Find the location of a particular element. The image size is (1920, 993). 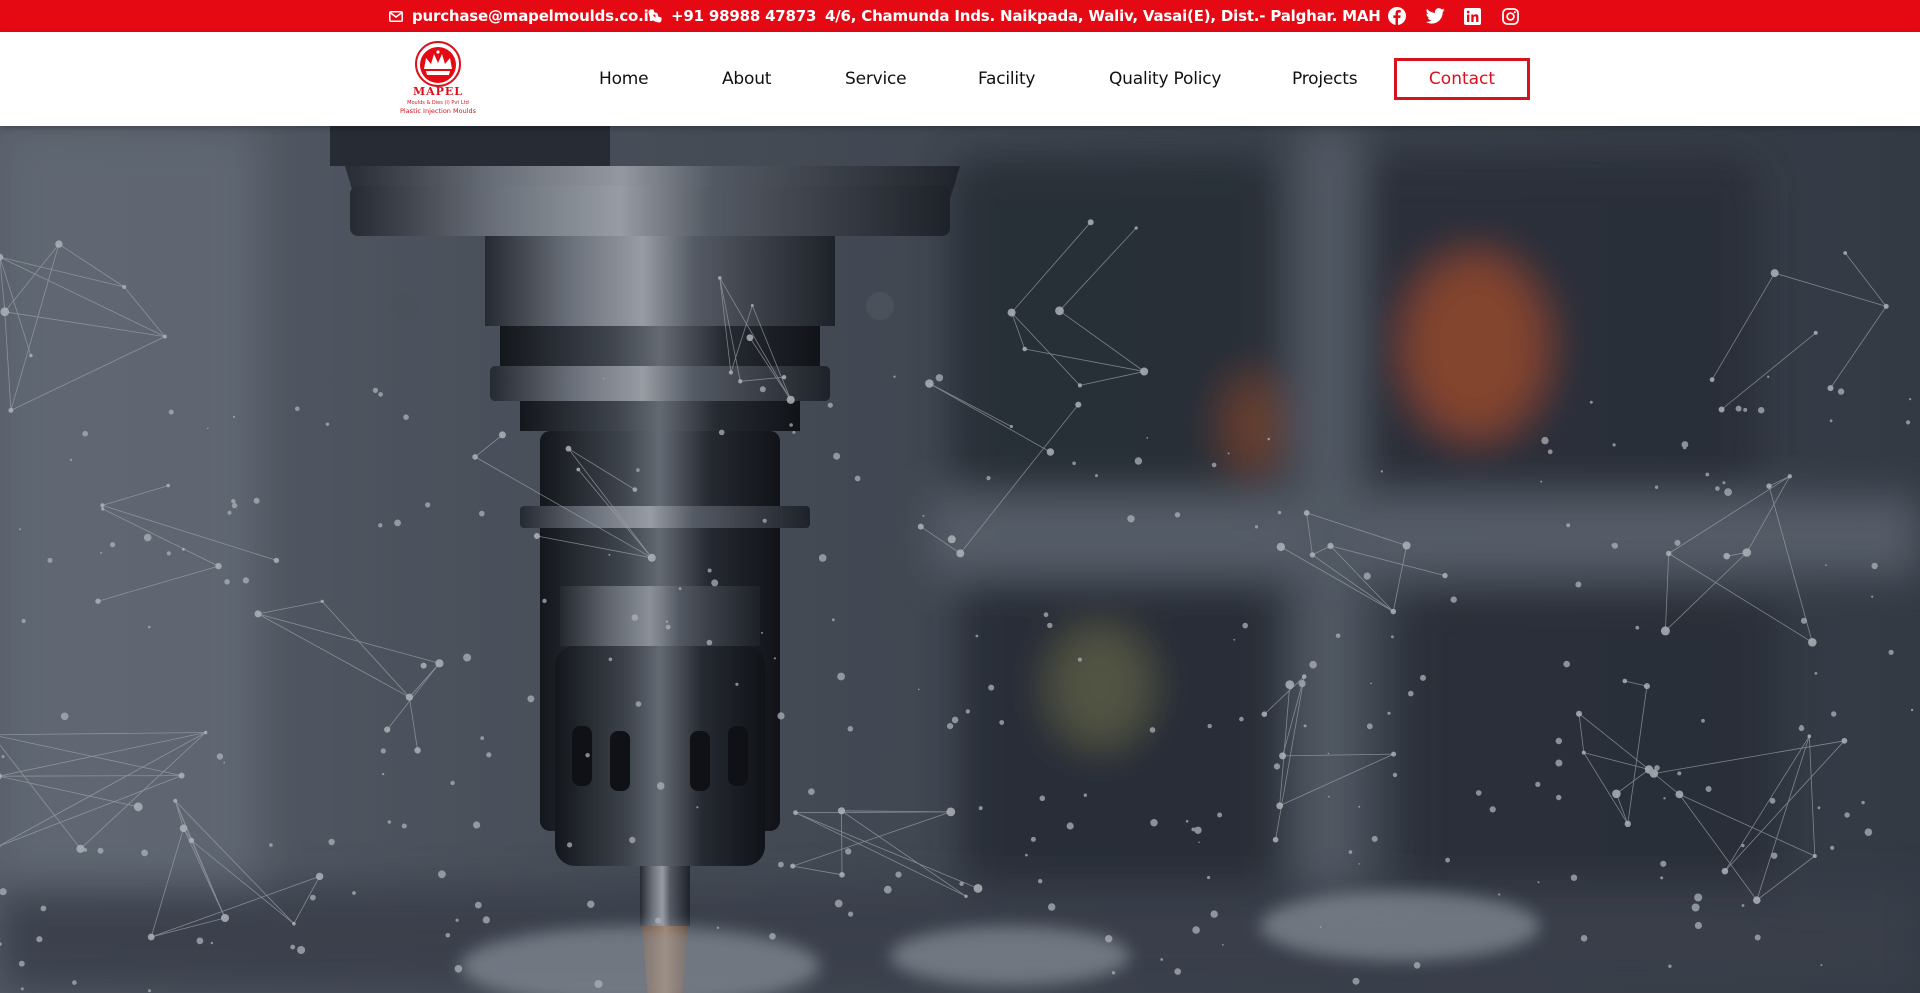

nav-projects: Projects is located at coordinates (1325, 79).